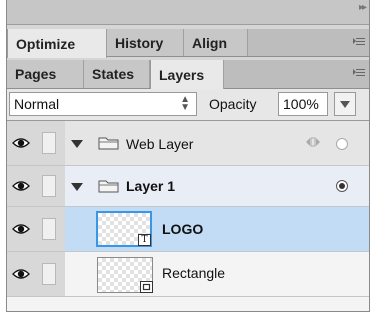 The height and width of the screenshot is (316, 374). What do you see at coordinates (188, 12) in the screenshot?
I see `panel-collapse-strip: ▸▸` at bounding box center [188, 12].